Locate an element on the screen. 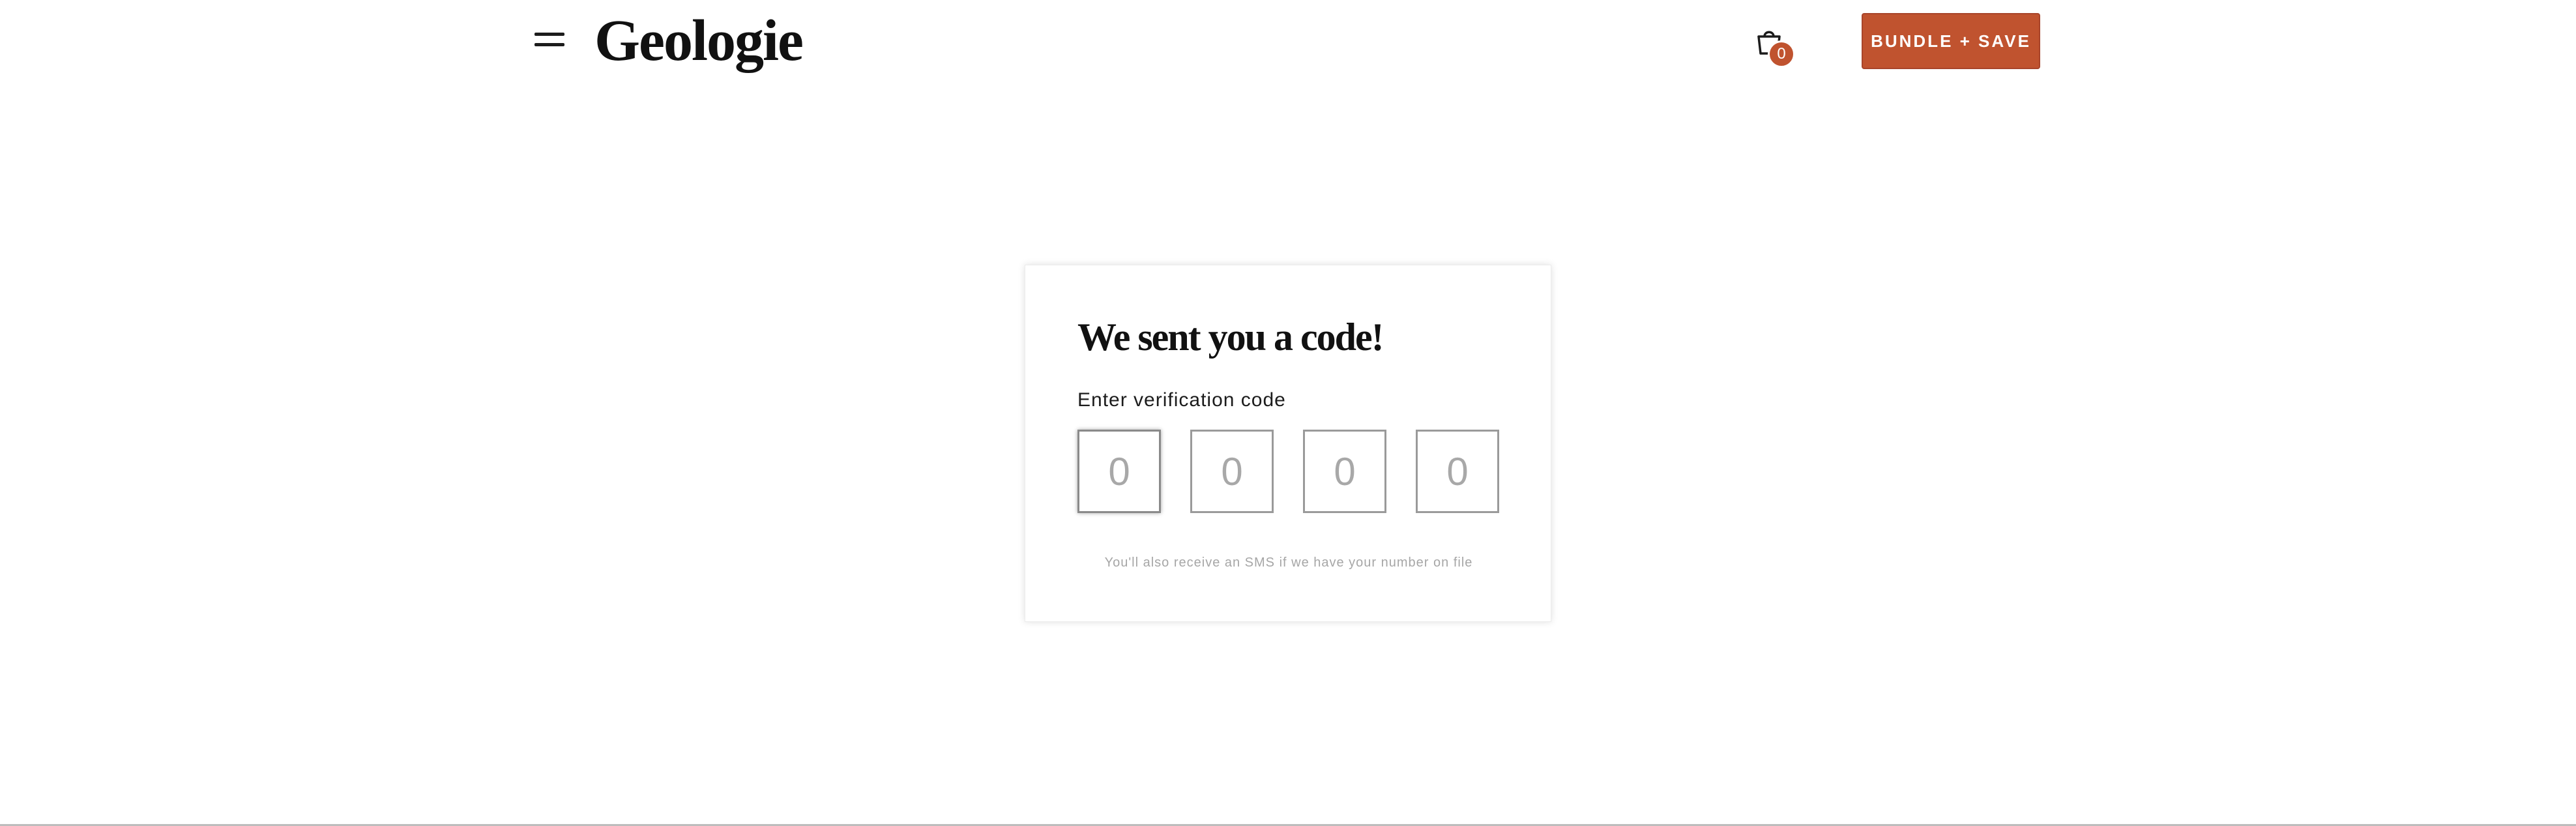  cart-count-badge: 0 is located at coordinates (1781, 54).